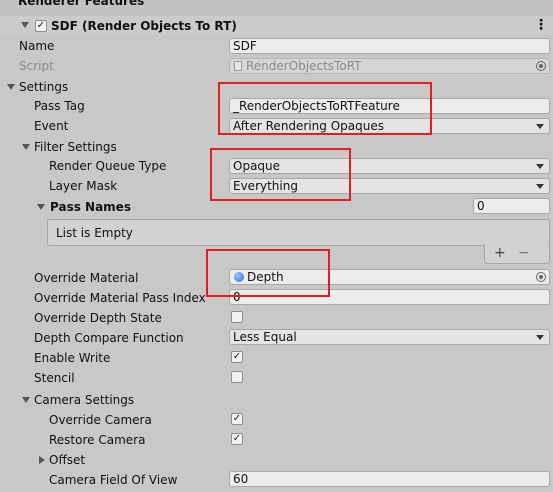 This screenshot has height=492, width=553. Describe the element at coordinates (389, 66) in the screenshot. I see `script-field: RenderObjectsToRT` at that location.